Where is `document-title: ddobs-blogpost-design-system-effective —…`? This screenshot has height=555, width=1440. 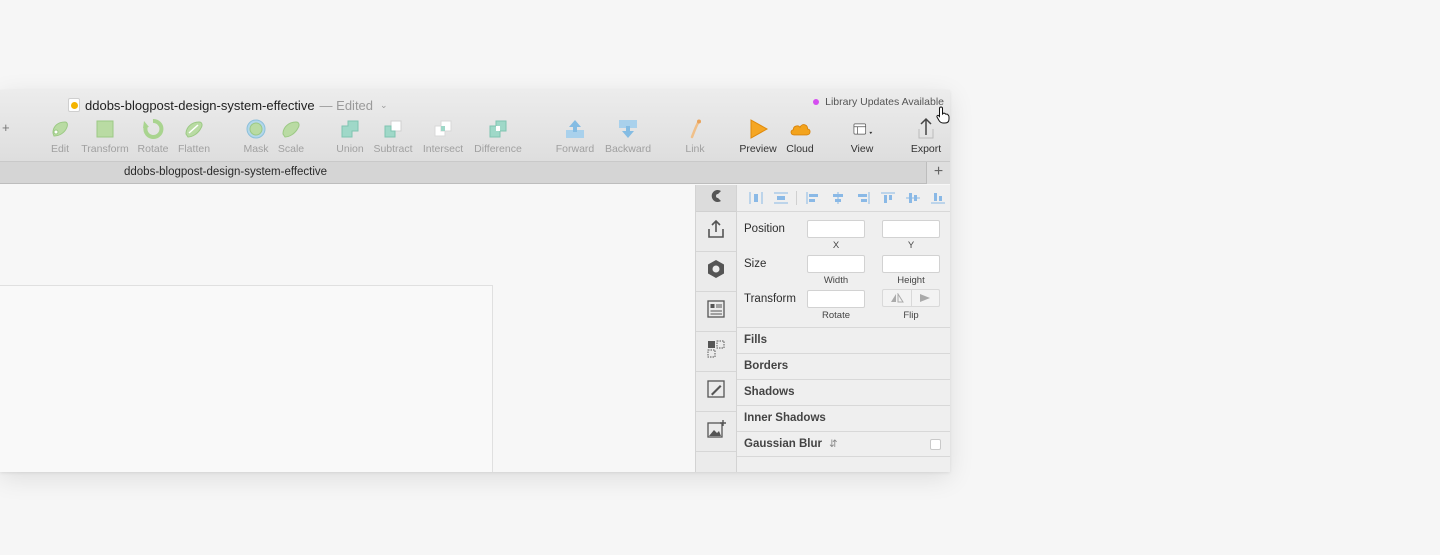
document-title: ddobs-blogpost-design-system-effective —… is located at coordinates (228, 105).